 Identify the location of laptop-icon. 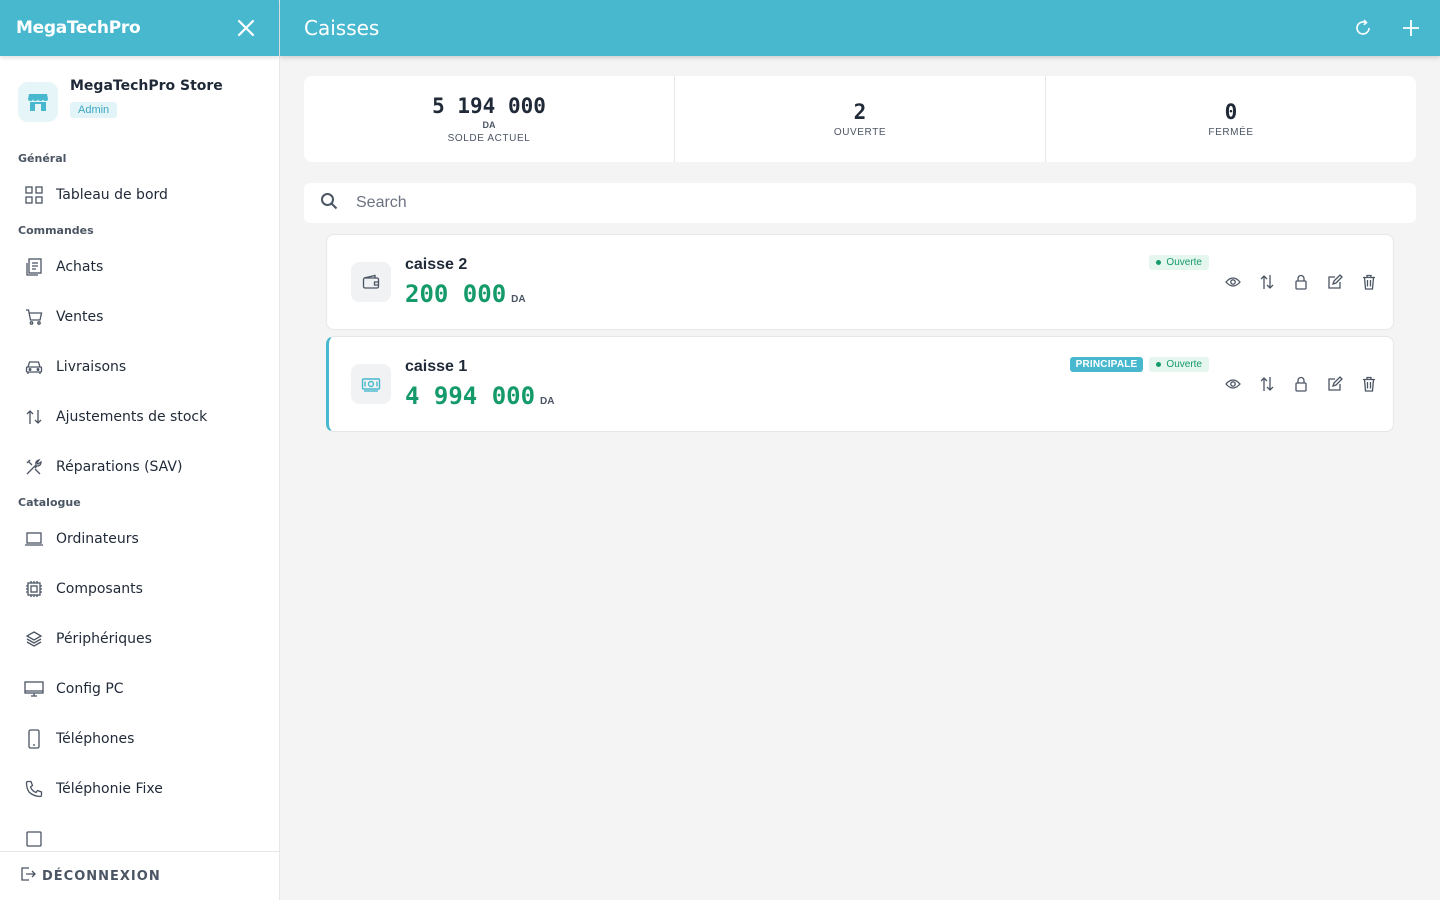
(34, 539).